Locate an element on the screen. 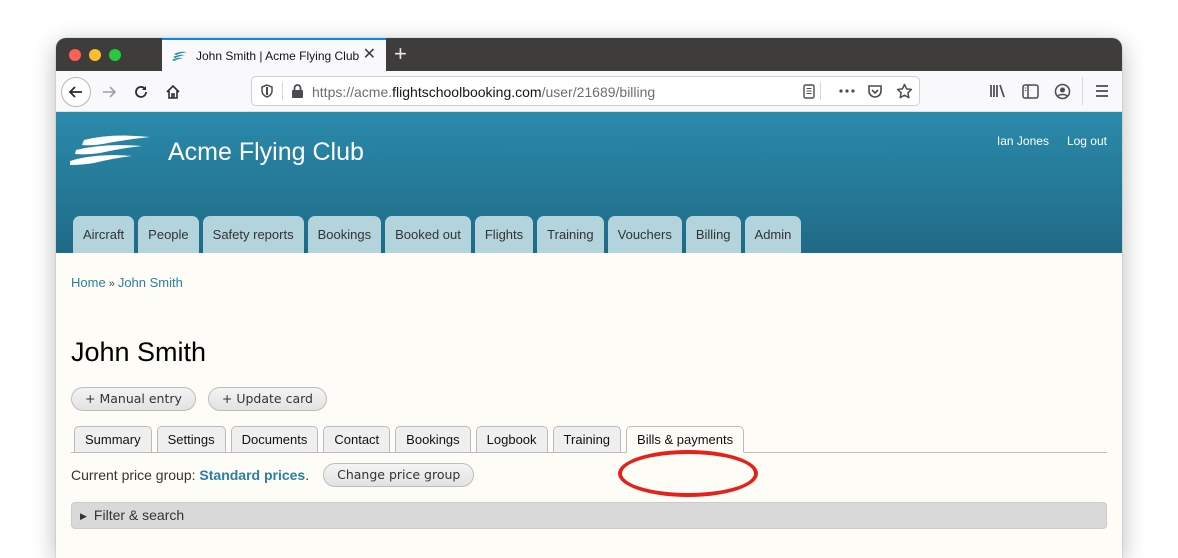 This screenshot has width=1178, height=558. subtab-summary: Summary is located at coordinates (113, 439).